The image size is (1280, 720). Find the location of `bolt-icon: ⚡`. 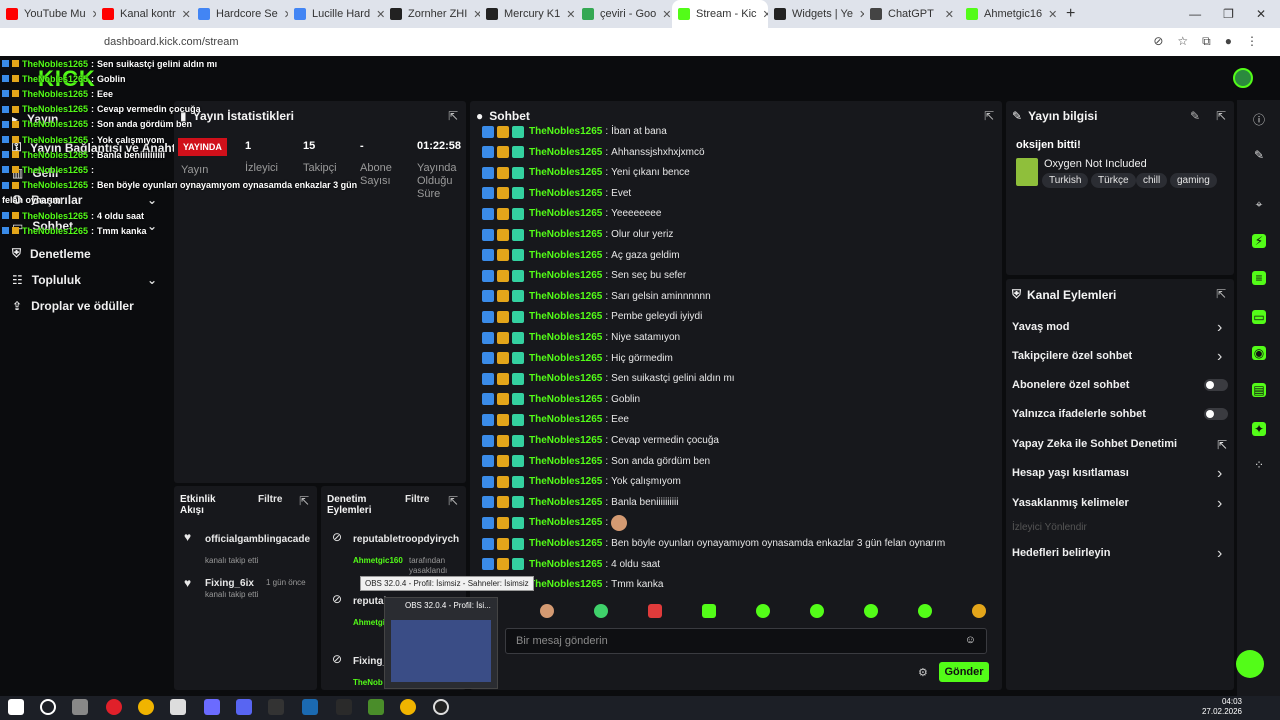

bolt-icon: ⚡ is located at coordinates (1259, 241).